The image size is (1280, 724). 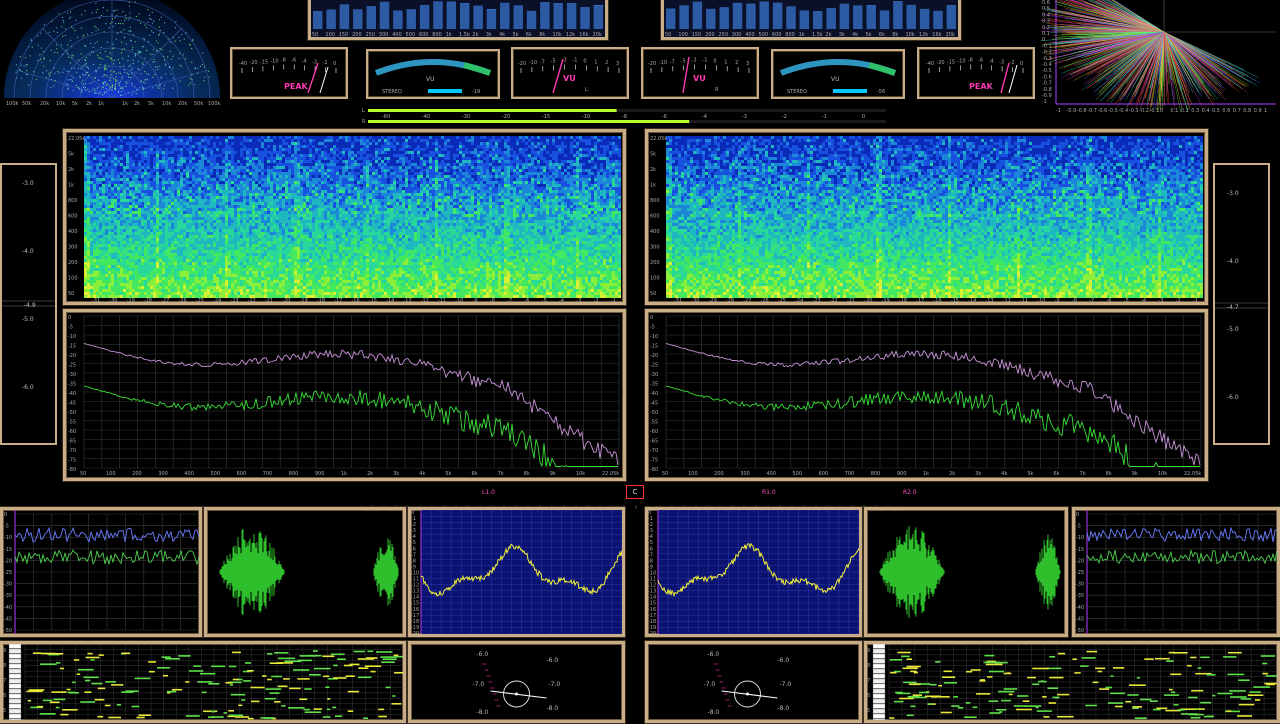 What do you see at coordinates (950, 34) in the screenshot?
I see `freq-bar-label: 20k` at bounding box center [950, 34].